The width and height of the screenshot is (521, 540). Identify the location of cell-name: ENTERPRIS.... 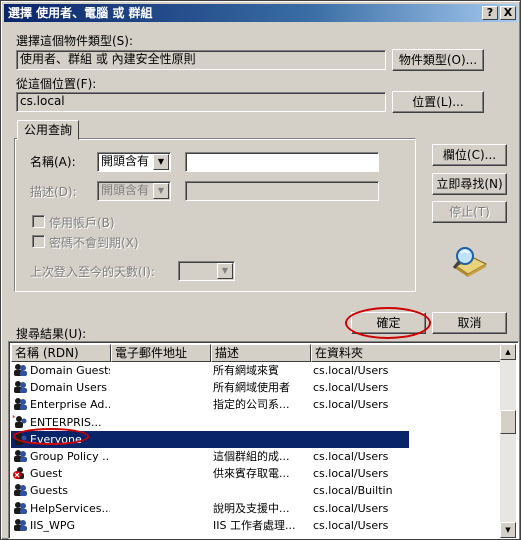
(66, 422).